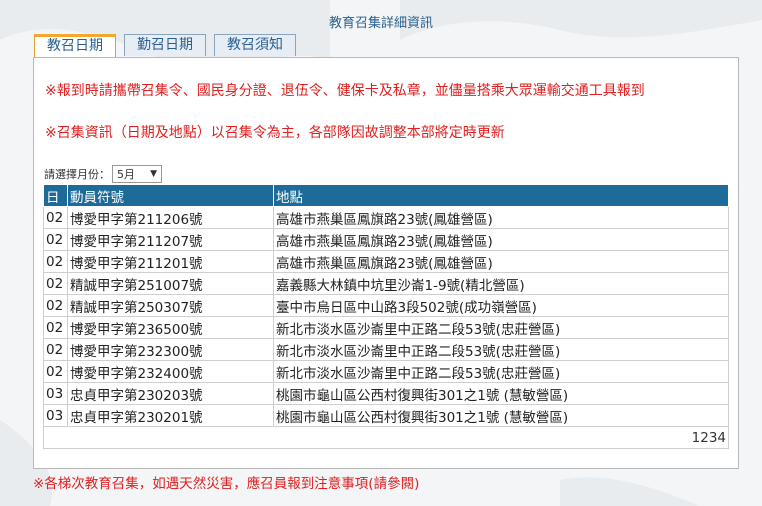 This screenshot has height=506, width=762. Describe the element at coordinates (153, 174) in the screenshot. I see `dropdown-arrow-icon: ▼` at that location.